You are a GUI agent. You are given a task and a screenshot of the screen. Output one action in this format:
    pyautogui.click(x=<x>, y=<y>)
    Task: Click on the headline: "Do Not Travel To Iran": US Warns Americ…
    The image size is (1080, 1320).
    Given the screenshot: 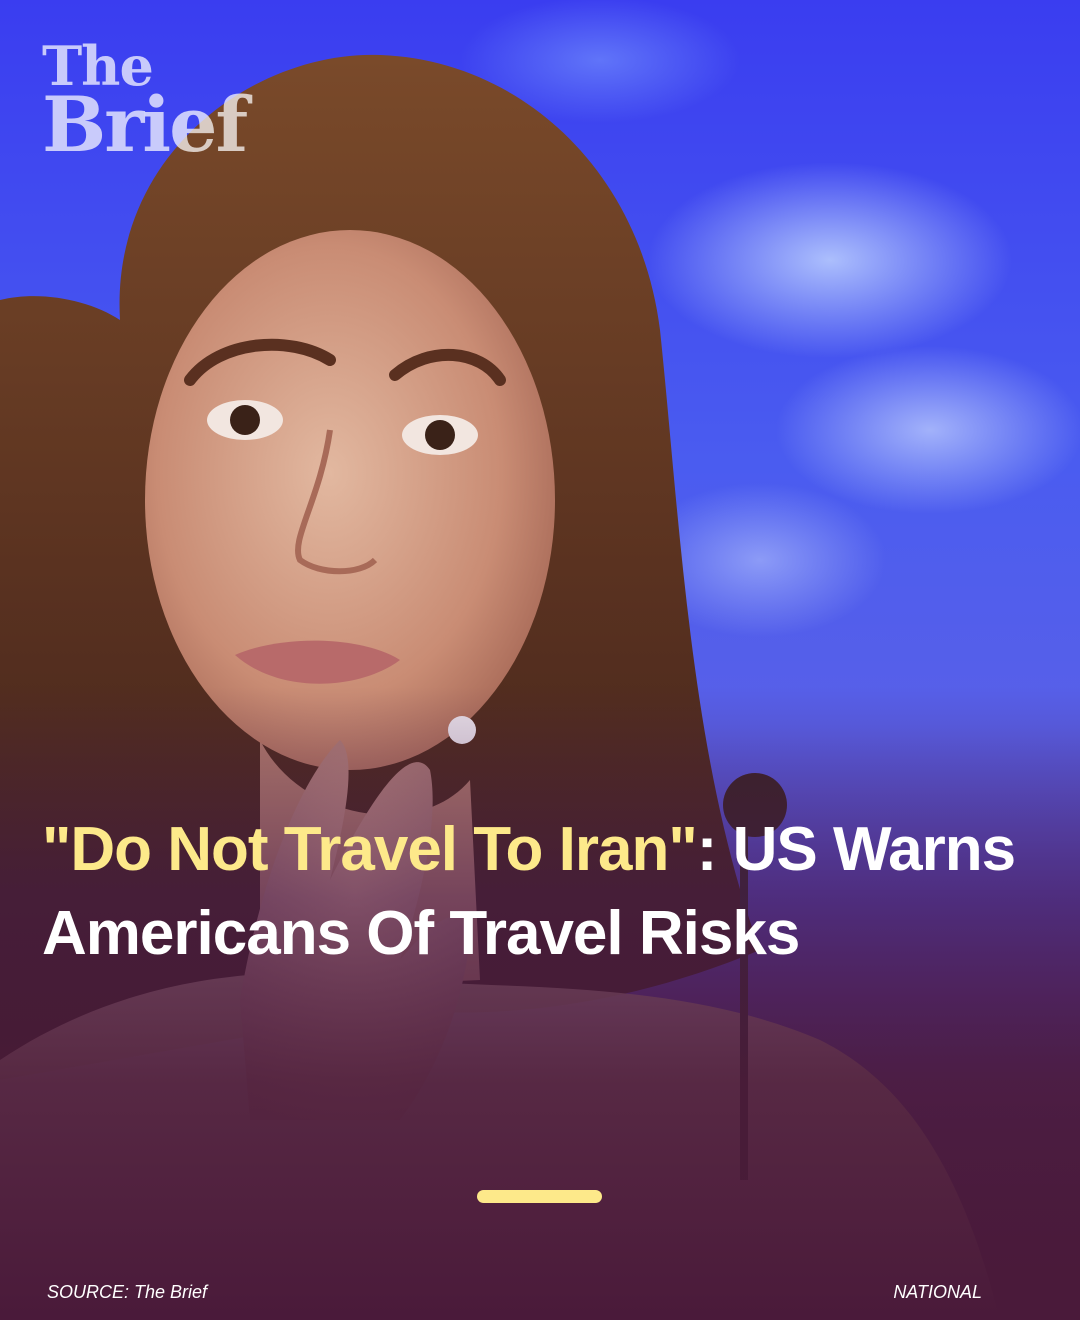 What is the action you would take?
    pyautogui.click(x=532, y=892)
    